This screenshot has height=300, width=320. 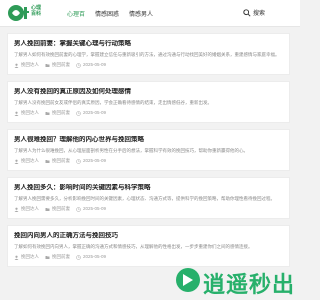 What do you see at coordinates (19, 13) in the screenshot?
I see `logo-icon` at bounding box center [19, 13].